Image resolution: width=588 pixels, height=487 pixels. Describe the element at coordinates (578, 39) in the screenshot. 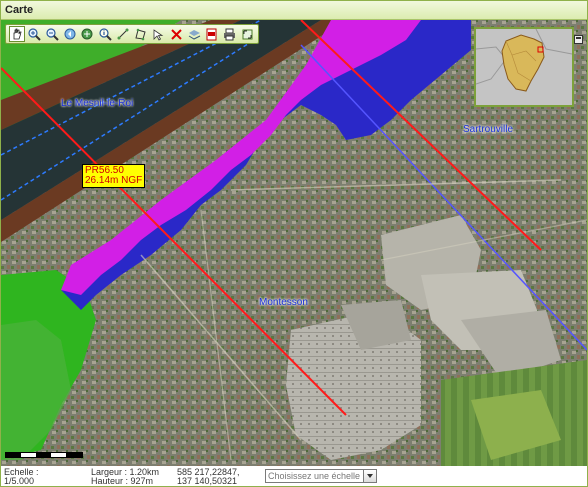

I see `overview-collapse-button` at that location.